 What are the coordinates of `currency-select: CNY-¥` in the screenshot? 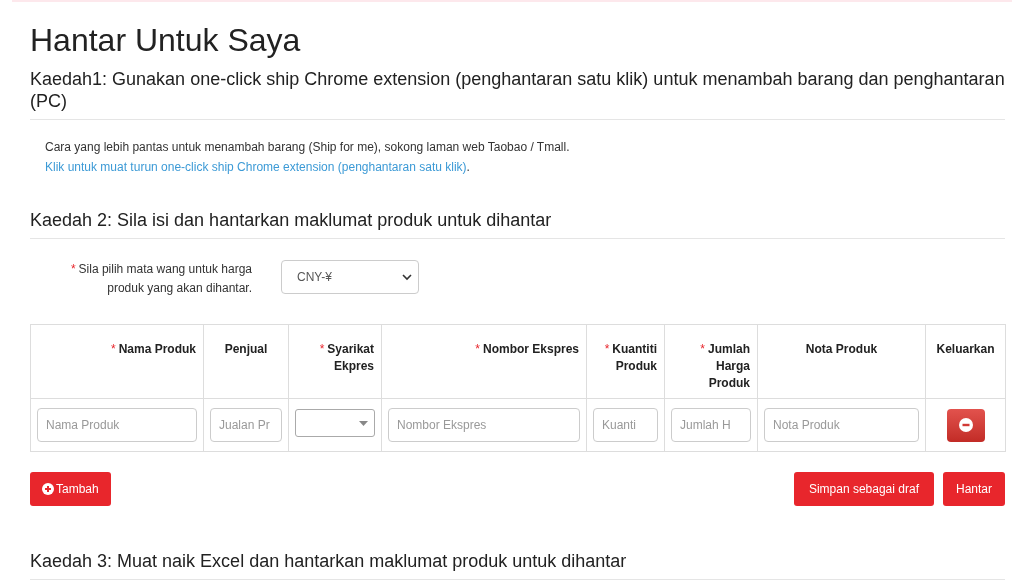 It's located at (350, 277).